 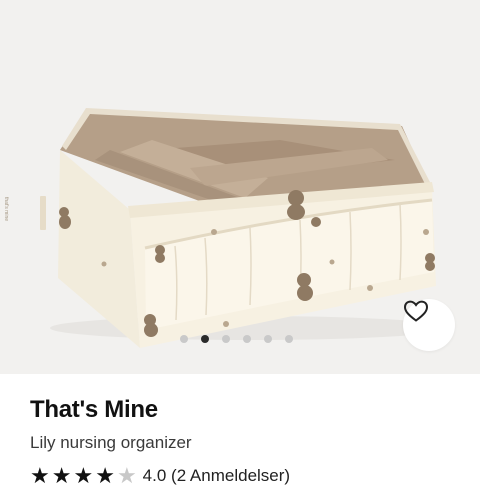 I want to click on rating-stars: ★ ★ ★ ★ ★, so click(x=83, y=476).